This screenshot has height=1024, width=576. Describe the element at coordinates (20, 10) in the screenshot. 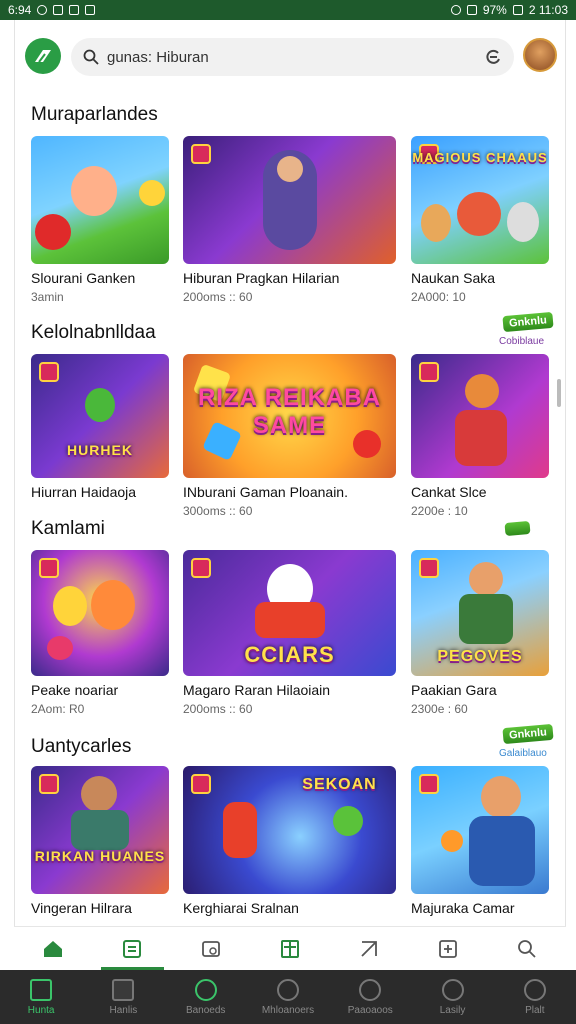

I see `status-time-left: 6:94` at that location.